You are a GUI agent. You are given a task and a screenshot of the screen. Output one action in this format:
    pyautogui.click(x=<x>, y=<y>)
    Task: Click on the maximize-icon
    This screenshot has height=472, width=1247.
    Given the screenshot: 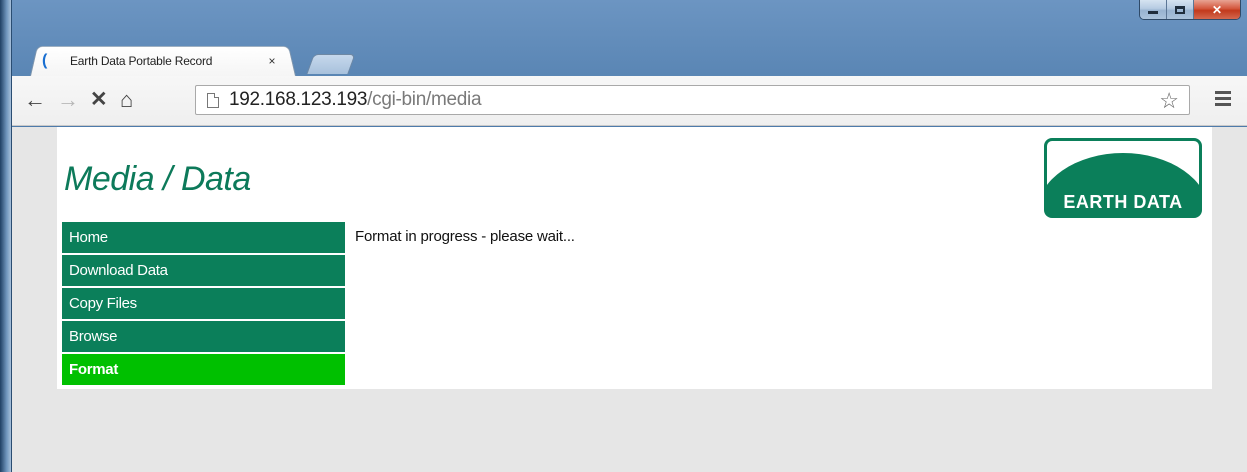 What is the action you would take?
    pyautogui.click(x=1180, y=9)
    